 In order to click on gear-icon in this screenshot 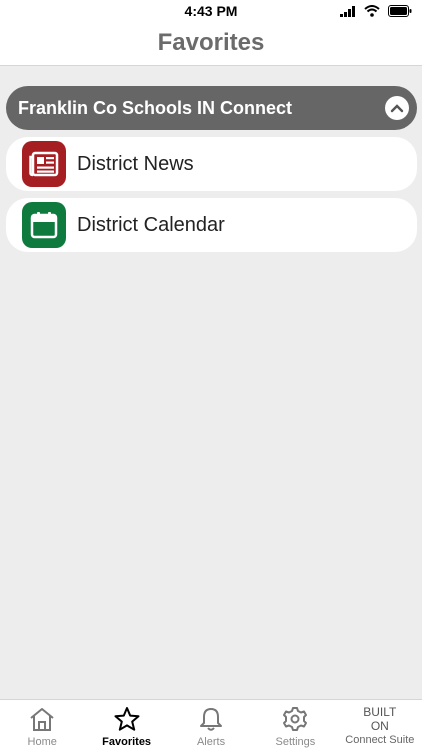, I will do `click(295, 719)`.